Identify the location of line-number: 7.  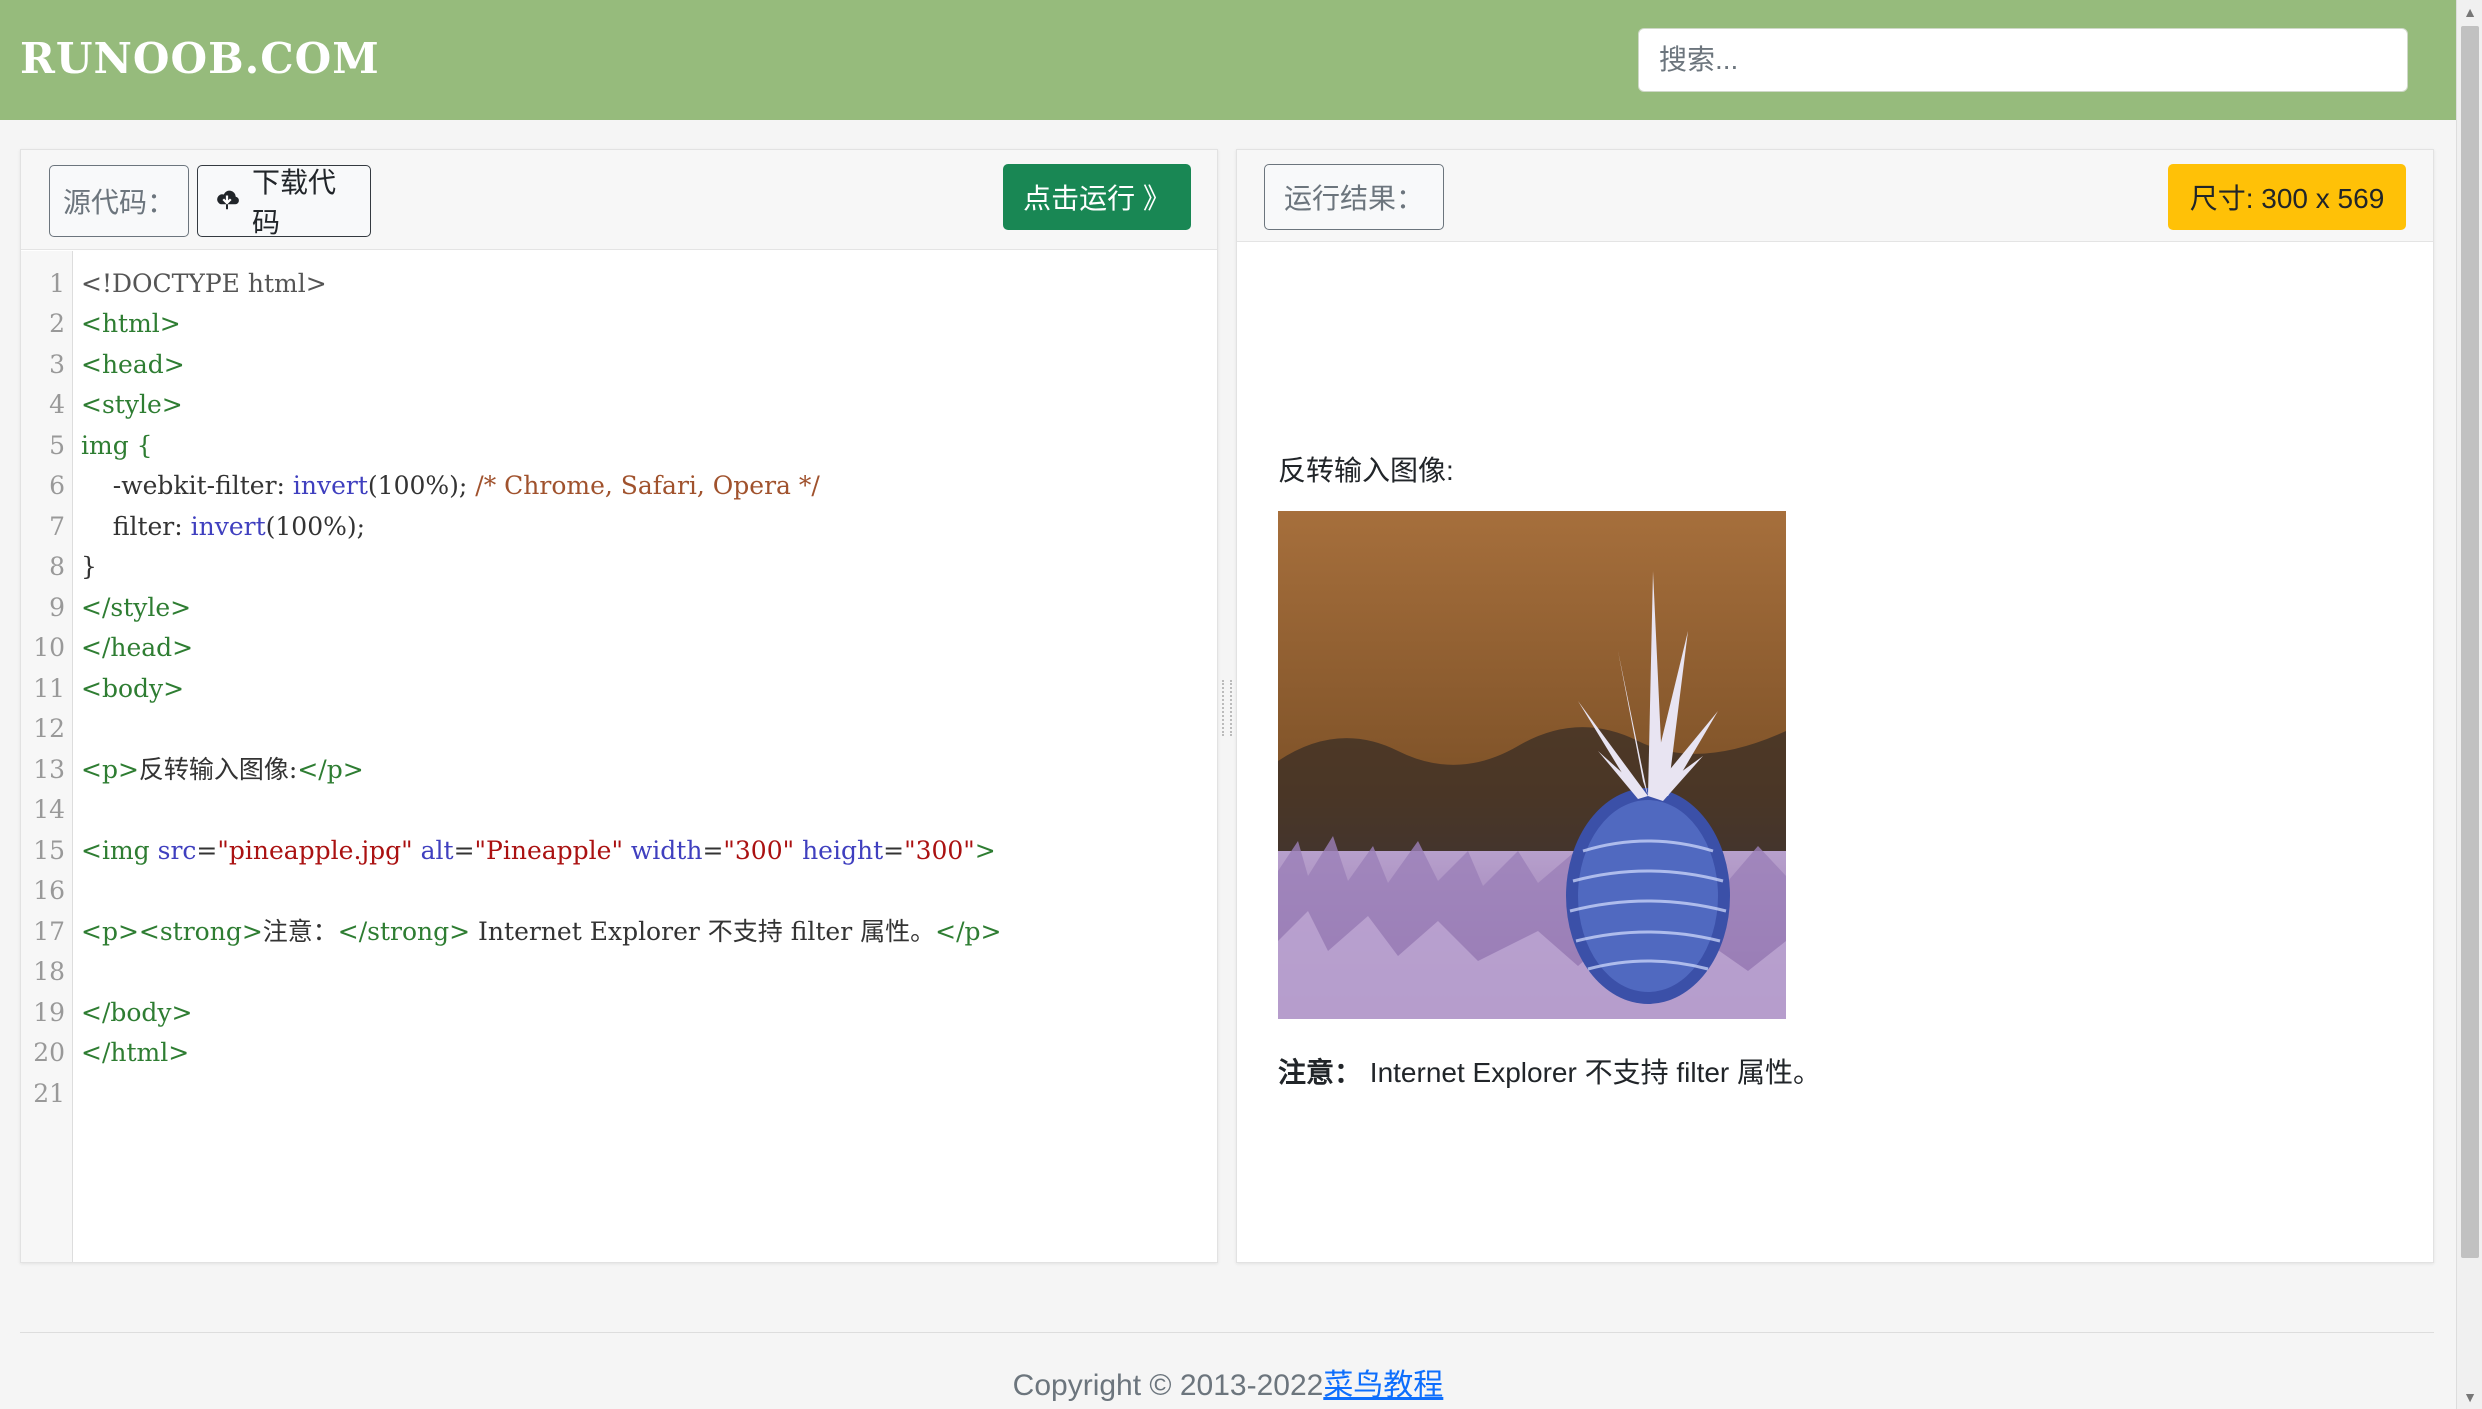
(57, 526).